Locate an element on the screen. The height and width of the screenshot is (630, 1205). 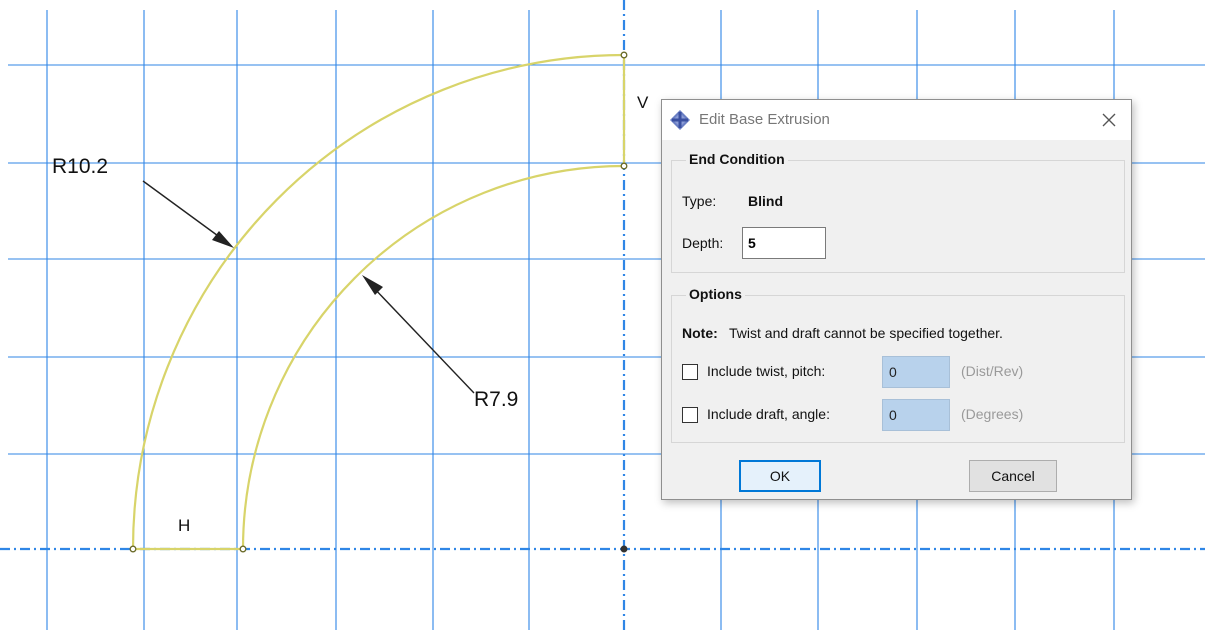
options-legend: Options is located at coordinates (715, 294).